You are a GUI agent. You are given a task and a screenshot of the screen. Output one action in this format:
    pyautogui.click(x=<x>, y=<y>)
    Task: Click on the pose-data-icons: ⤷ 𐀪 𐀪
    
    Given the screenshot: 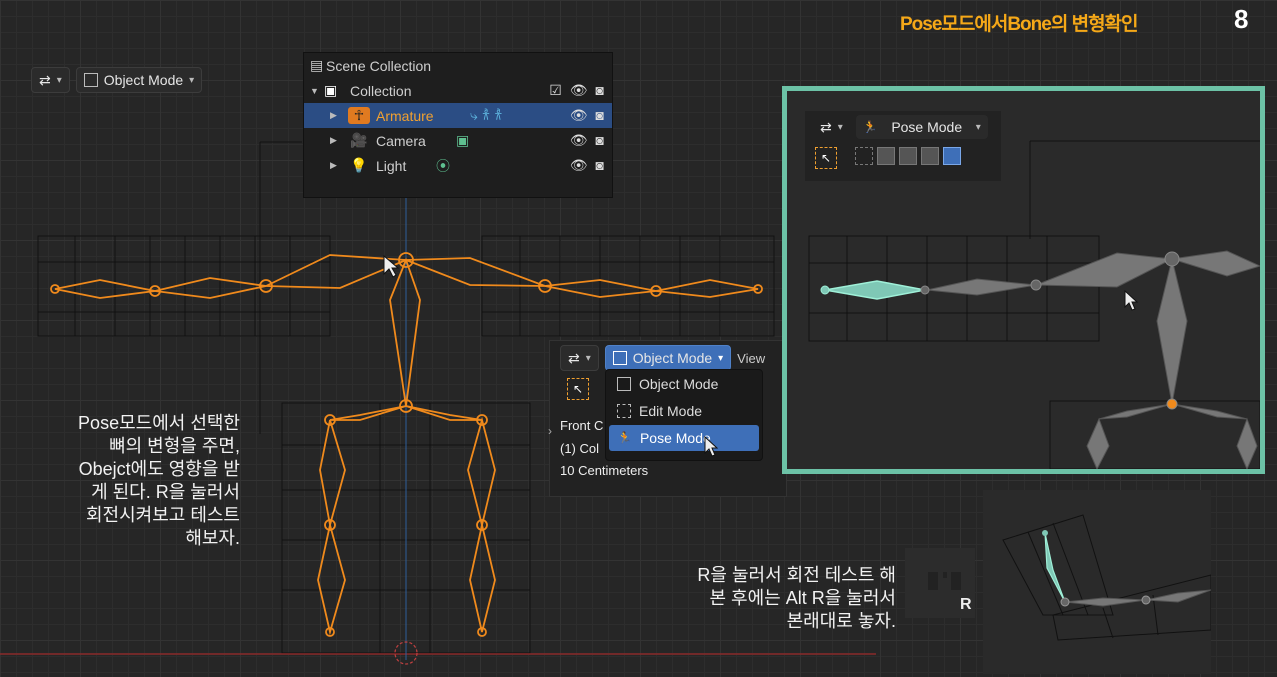 What is the action you would take?
    pyautogui.click(x=486, y=115)
    